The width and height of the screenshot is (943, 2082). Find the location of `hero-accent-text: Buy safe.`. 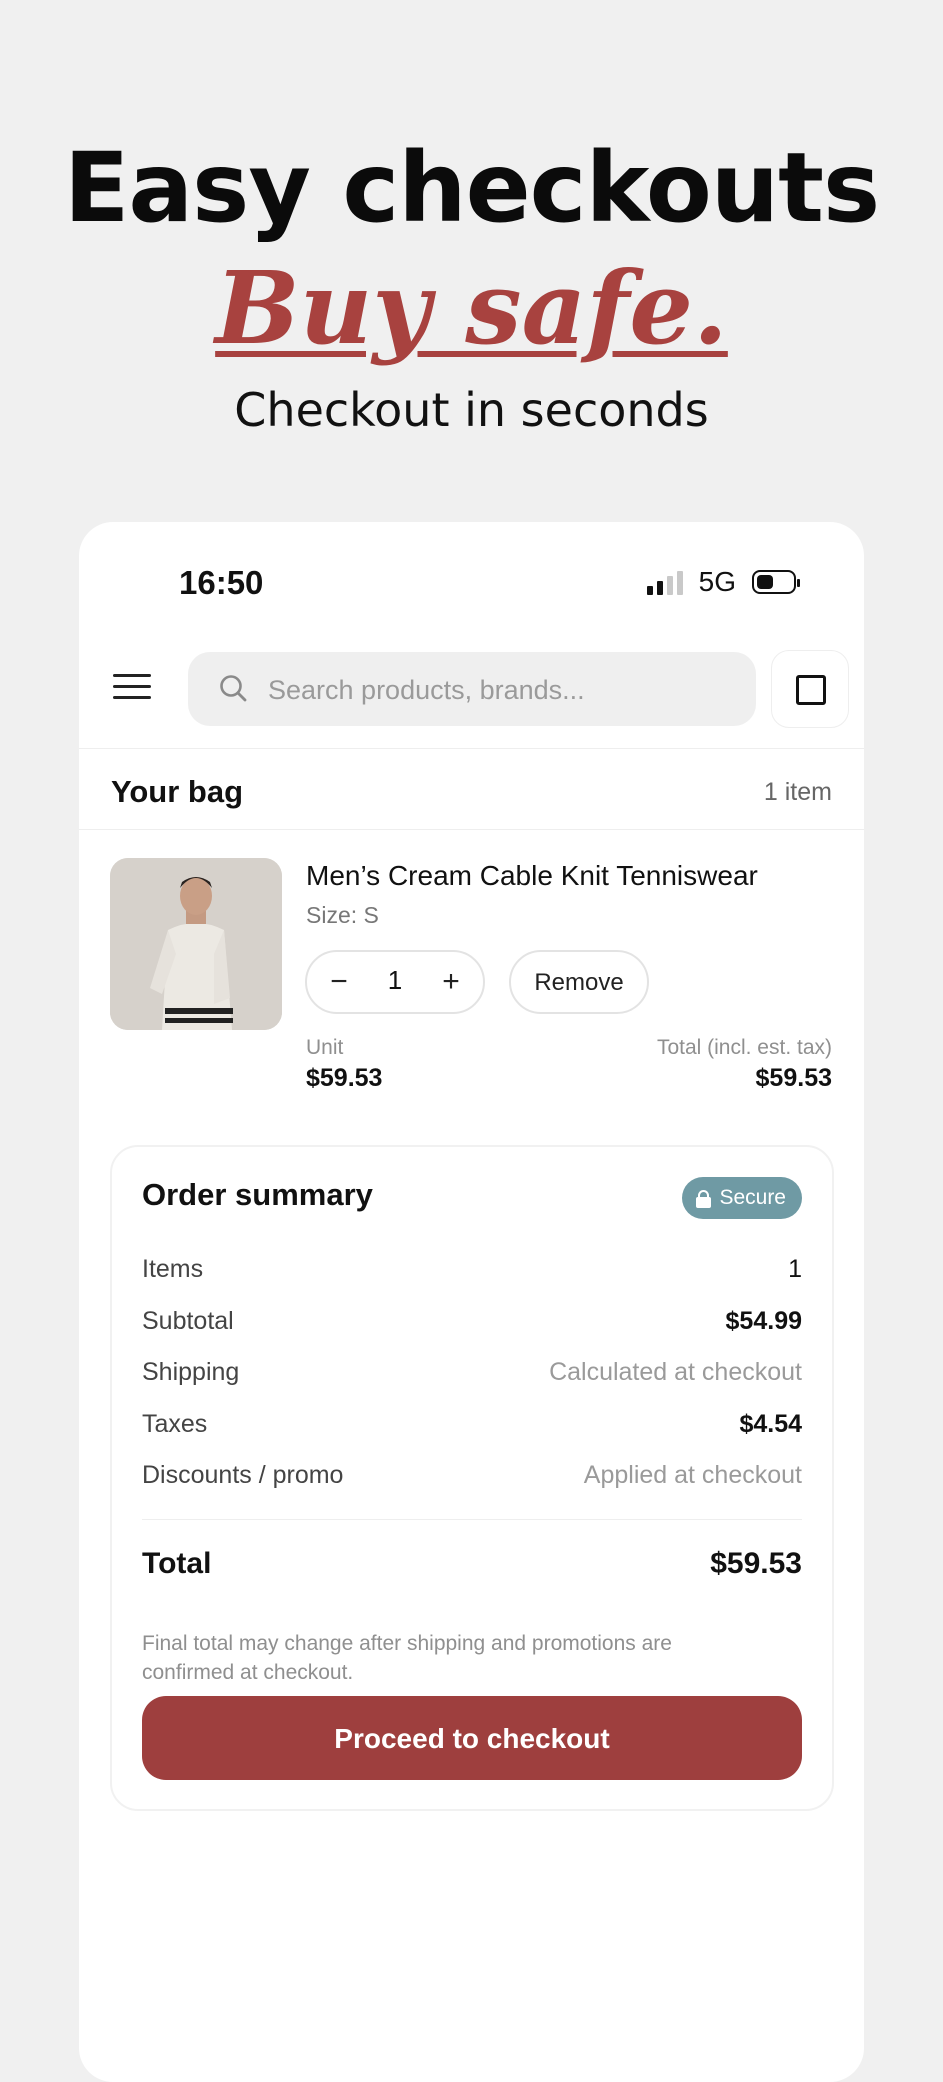

hero-accent-text: Buy safe. is located at coordinates (471, 308).